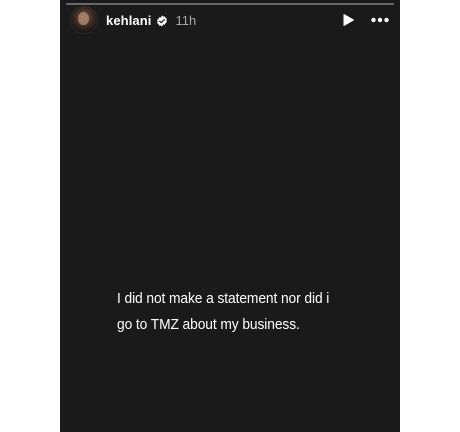  Describe the element at coordinates (186, 20) in the screenshot. I see `post-timestamp: 11h` at that location.